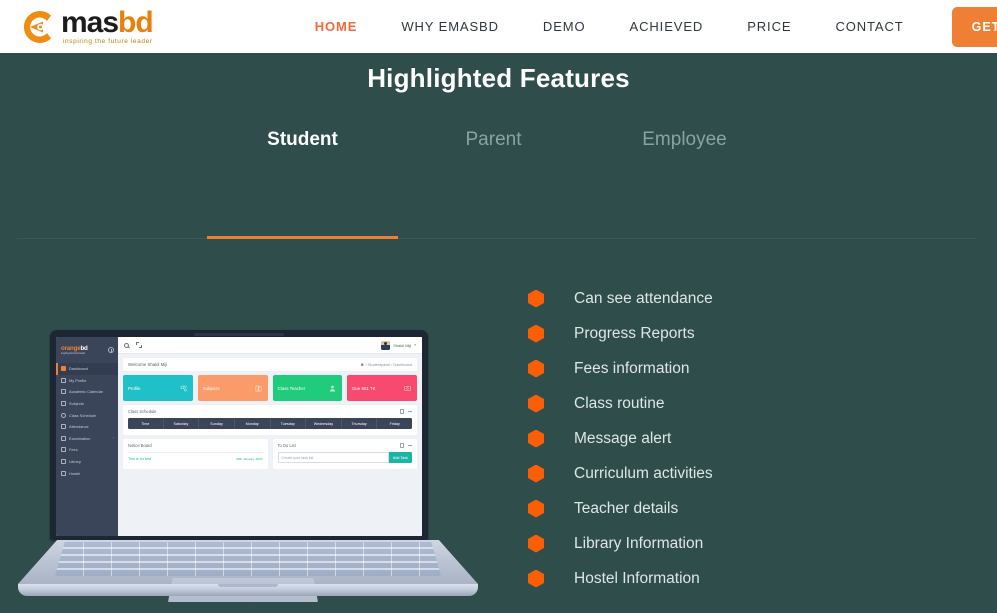  What do you see at coordinates (270, 345) in the screenshot?
I see `dashboard-topbar: Shakil Miji ▾` at bounding box center [270, 345].